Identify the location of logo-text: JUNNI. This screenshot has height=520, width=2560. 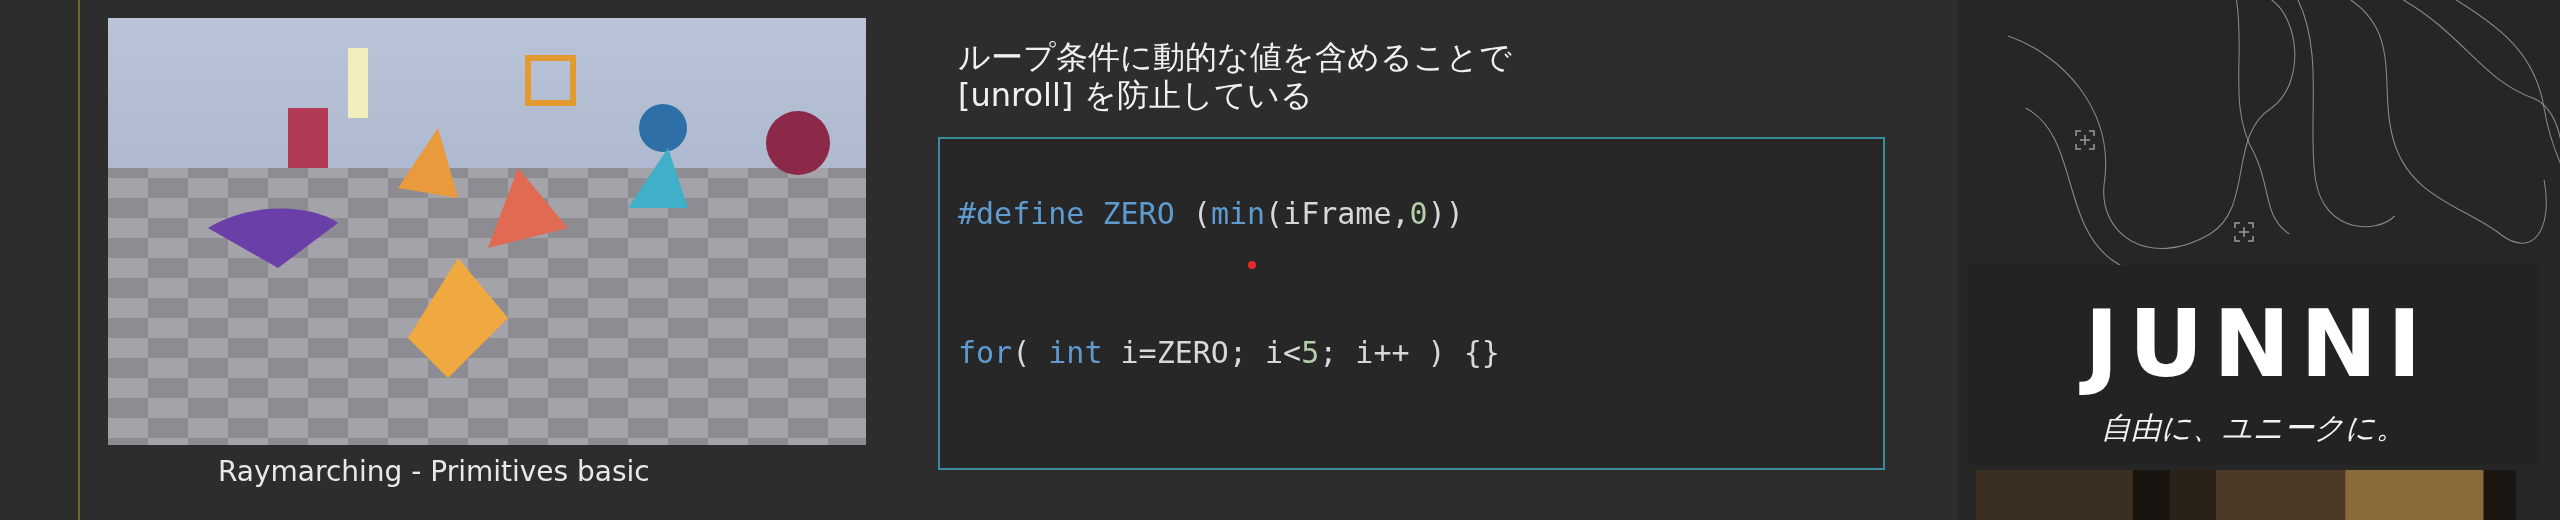
(2253, 345).